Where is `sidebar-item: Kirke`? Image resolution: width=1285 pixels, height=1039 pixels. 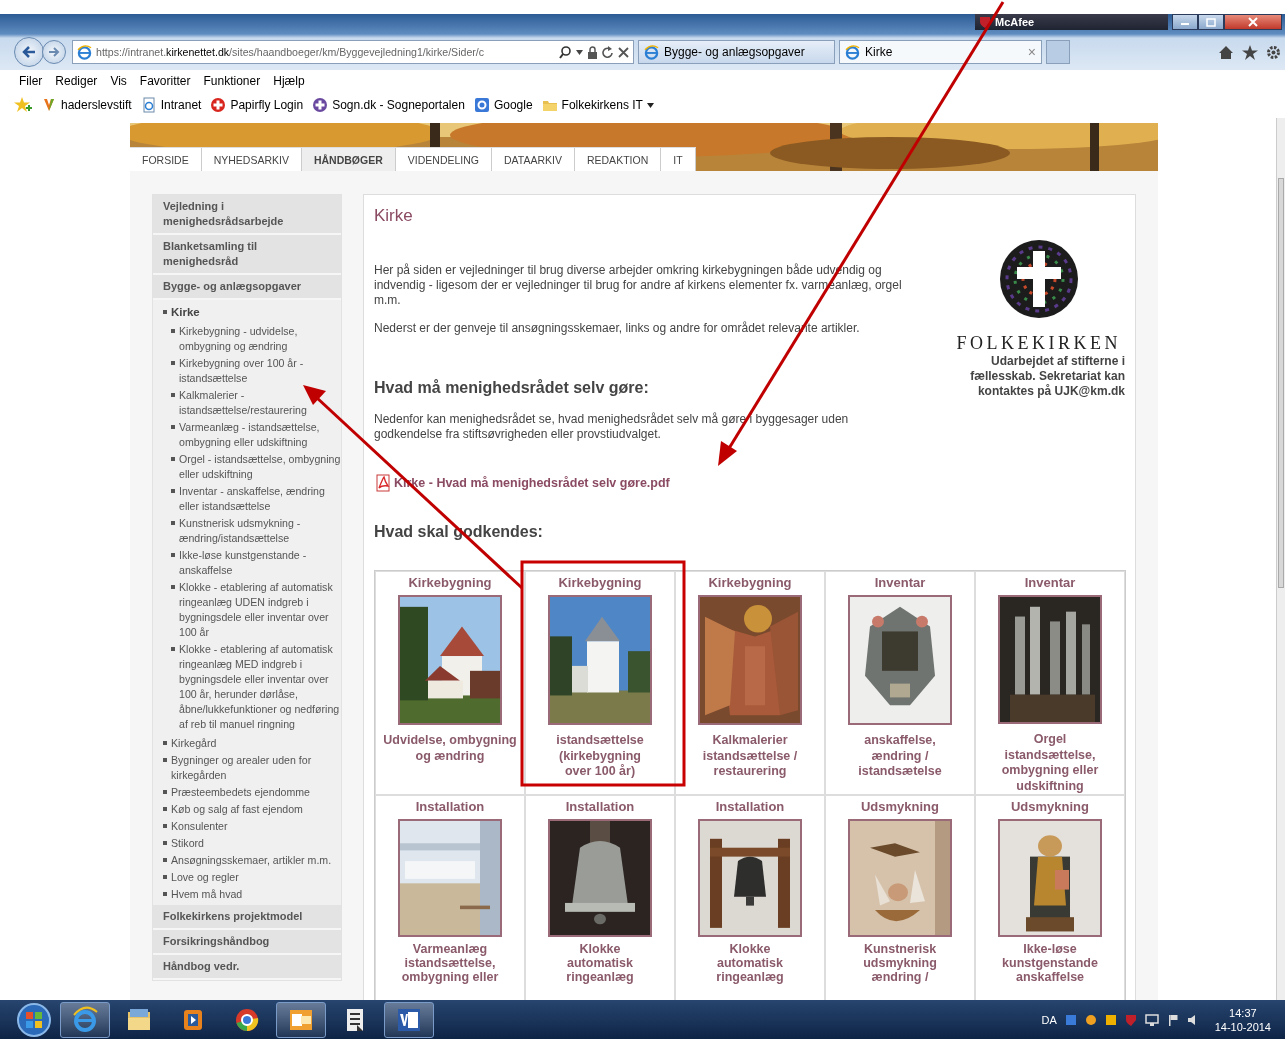
sidebar-item: Kirke is located at coordinates (185, 312).